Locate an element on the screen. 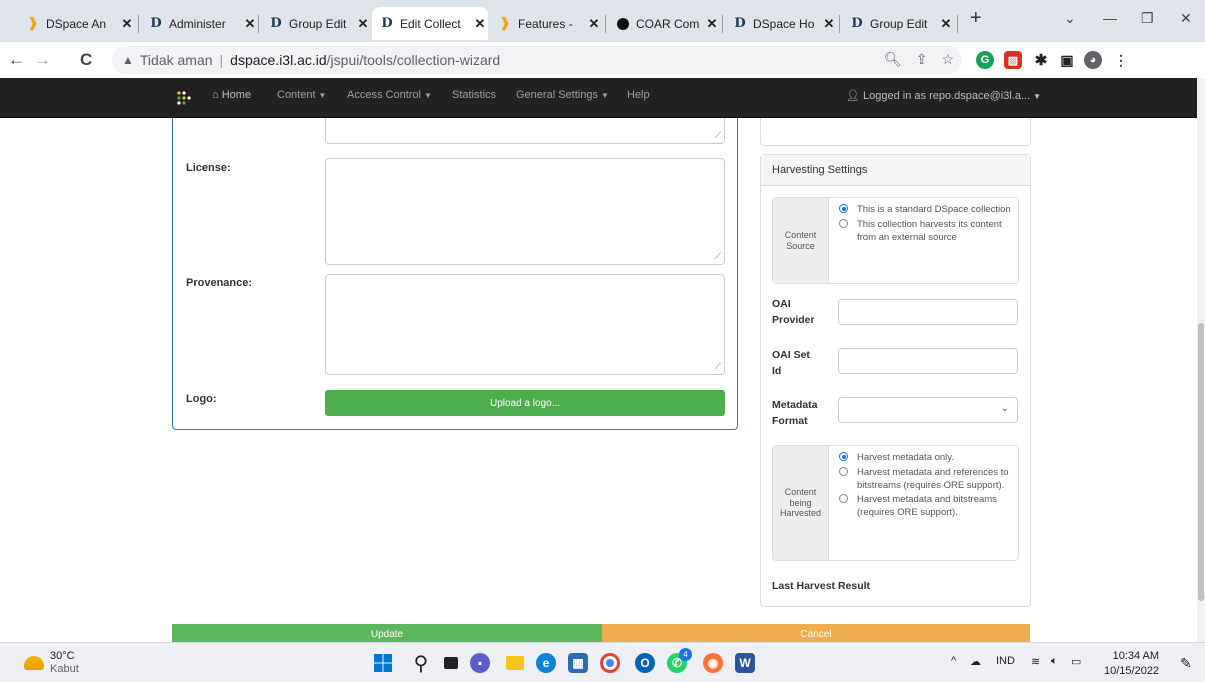  dspace-logo-icon is located at coordinates (184, 98).